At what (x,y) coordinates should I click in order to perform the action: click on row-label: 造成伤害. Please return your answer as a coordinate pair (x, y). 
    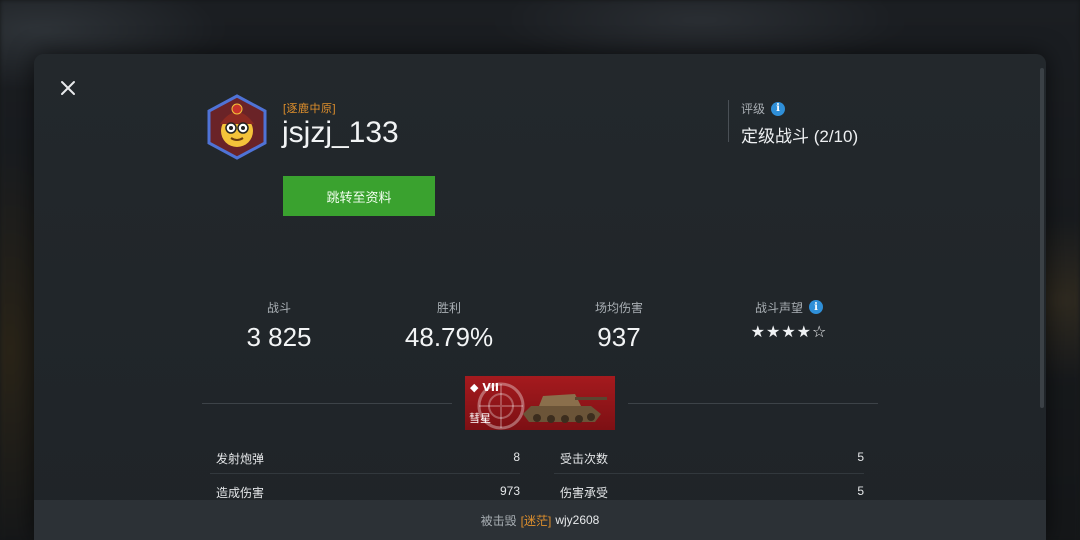
    Looking at the image, I should click on (240, 493).